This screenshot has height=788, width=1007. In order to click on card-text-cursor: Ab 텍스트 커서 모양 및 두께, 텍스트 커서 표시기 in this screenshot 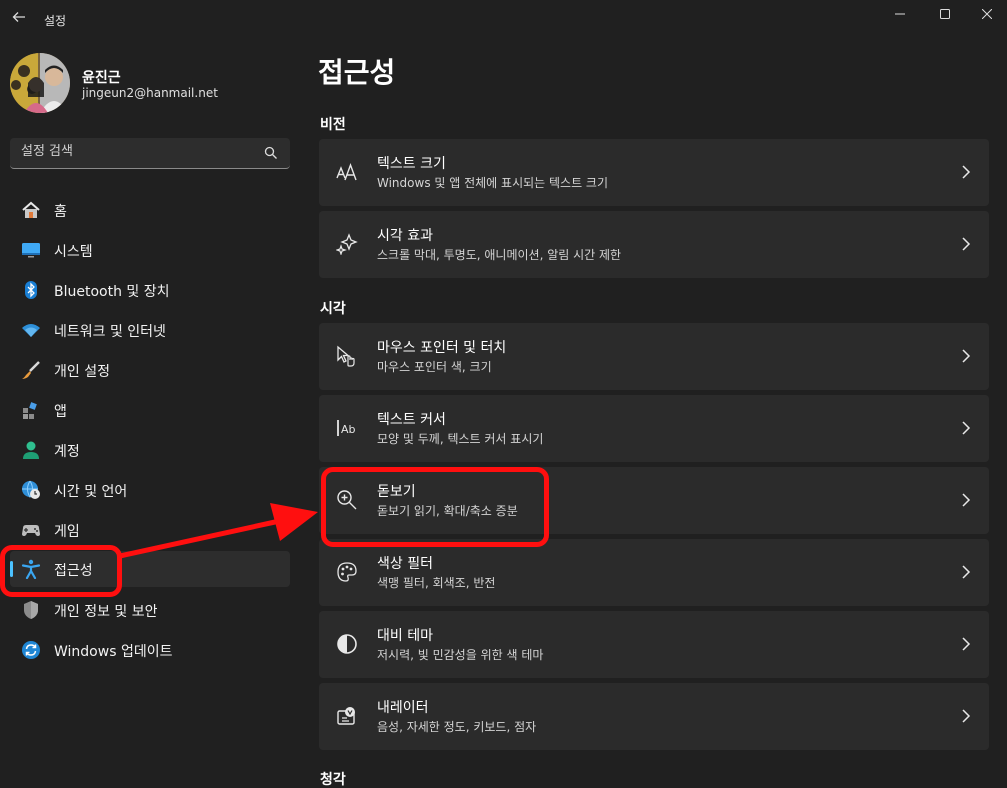, I will do `click(654, 428)`.